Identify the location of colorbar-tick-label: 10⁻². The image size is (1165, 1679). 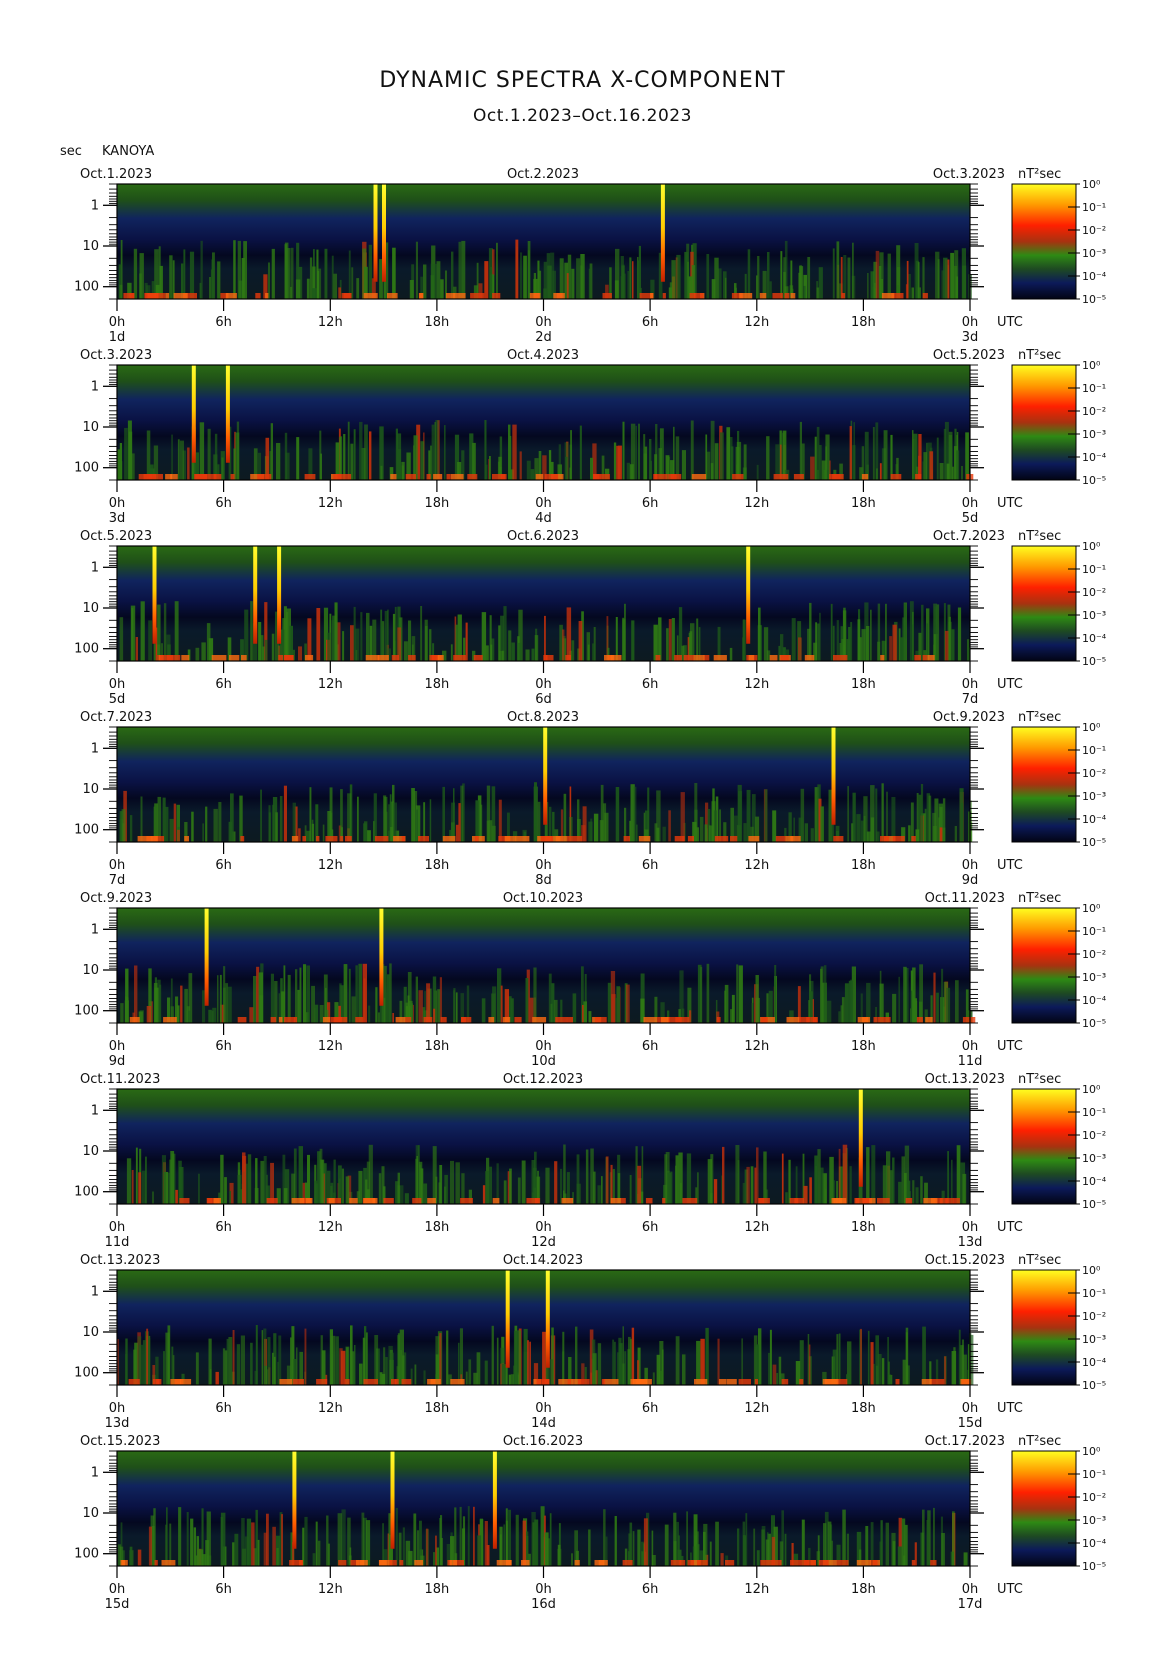
(1094, 592).